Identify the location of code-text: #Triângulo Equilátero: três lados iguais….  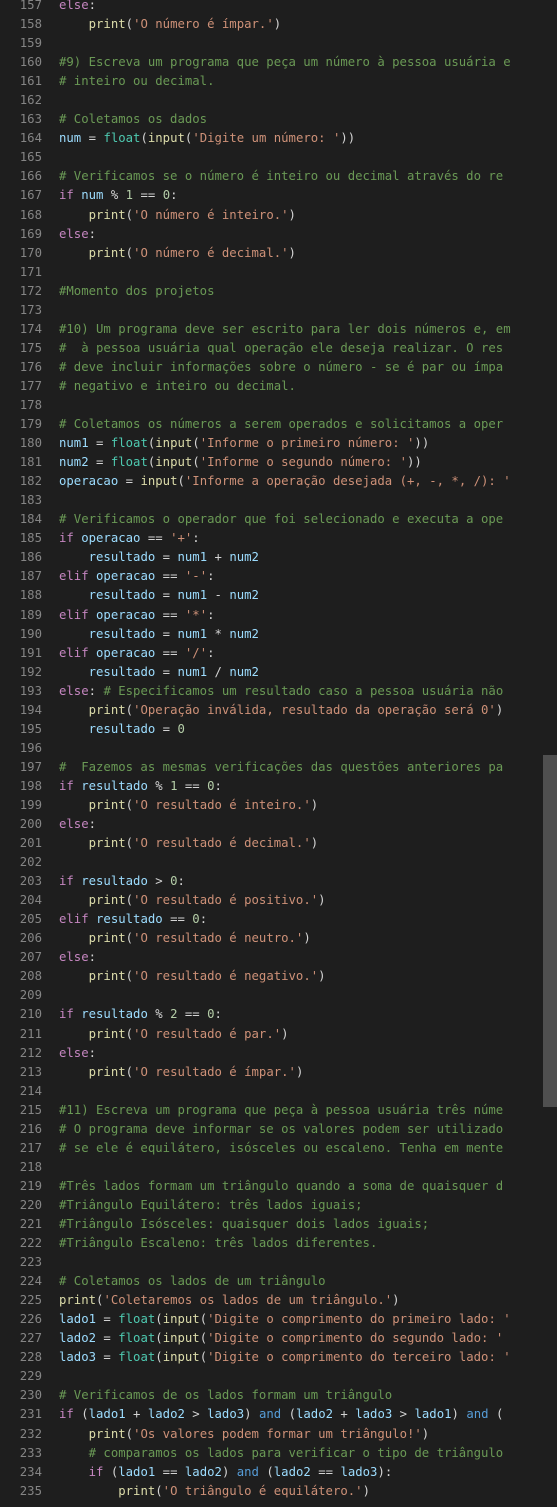
(308, 1205).